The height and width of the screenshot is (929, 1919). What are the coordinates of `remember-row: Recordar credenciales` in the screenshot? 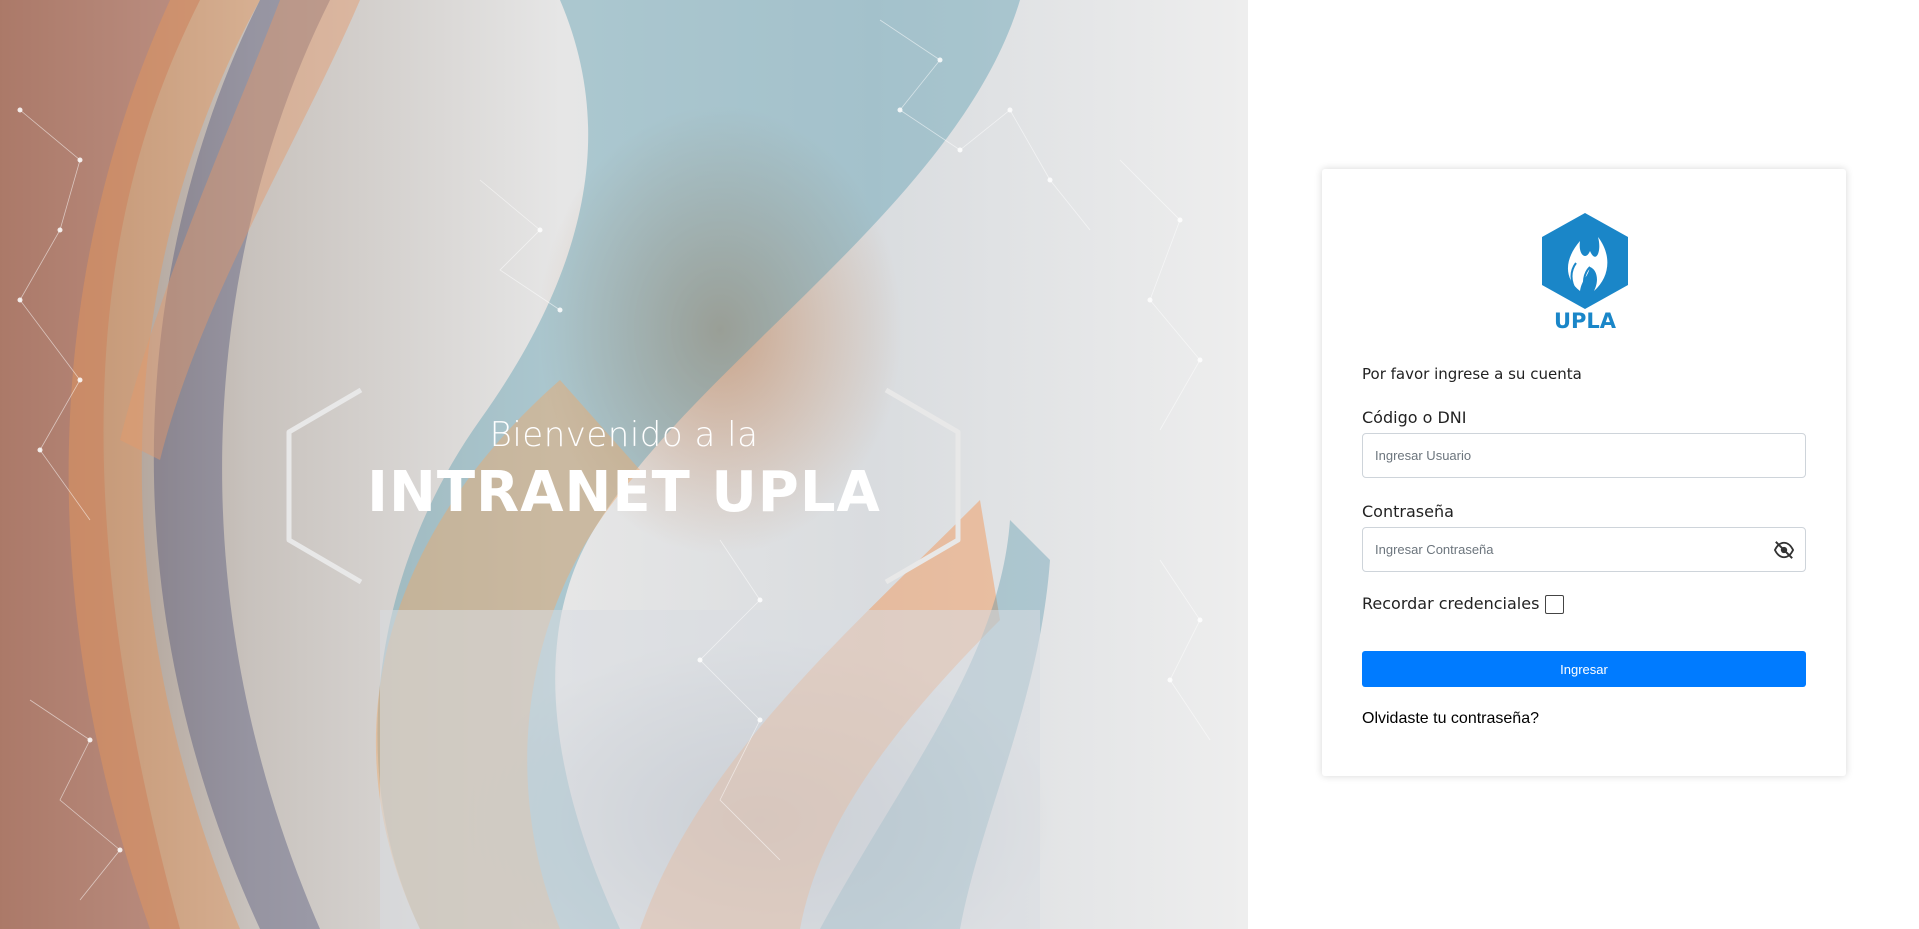 It's located at (1463, 603).